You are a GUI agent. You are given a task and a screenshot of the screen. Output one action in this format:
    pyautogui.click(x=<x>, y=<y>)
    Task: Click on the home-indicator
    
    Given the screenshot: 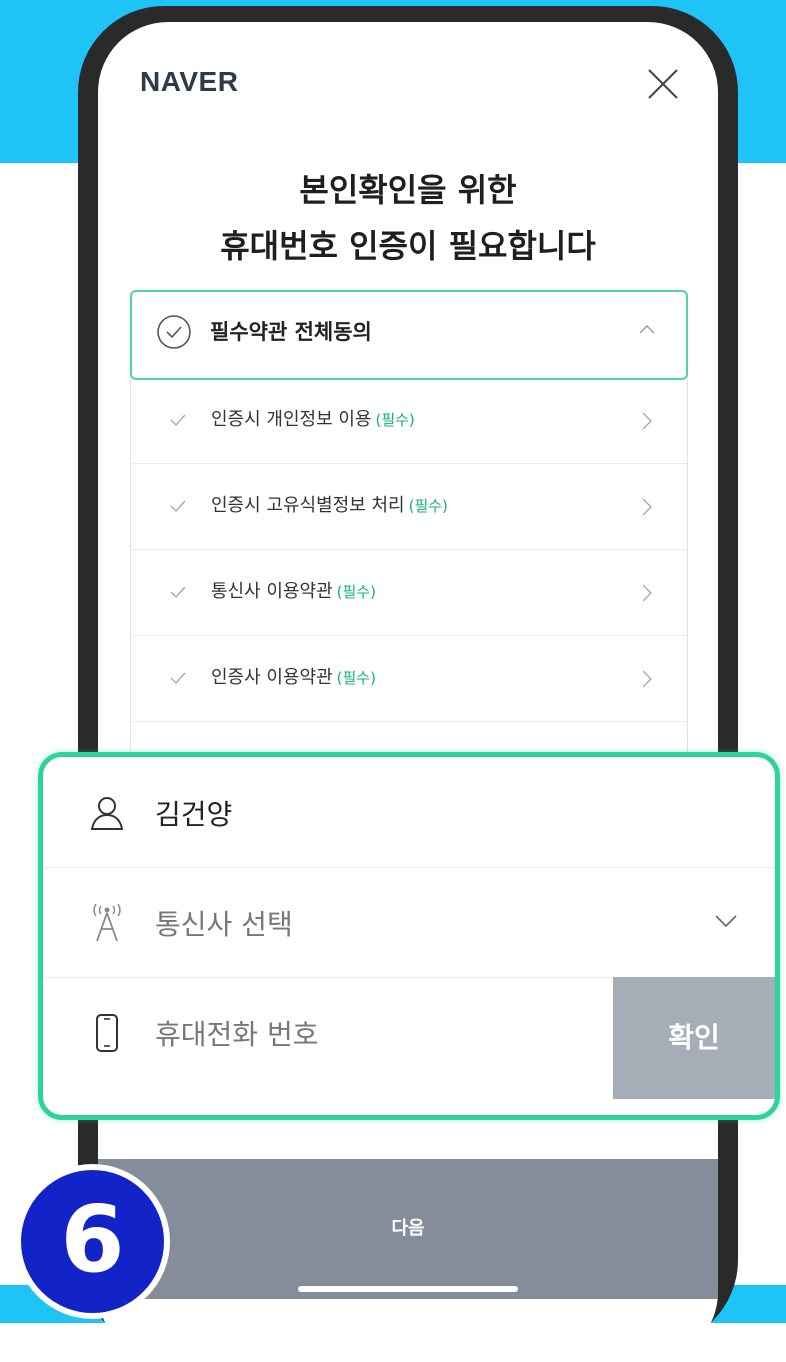 What is the action you would take?
    pyautogui.click(x=408, y=1289)
    